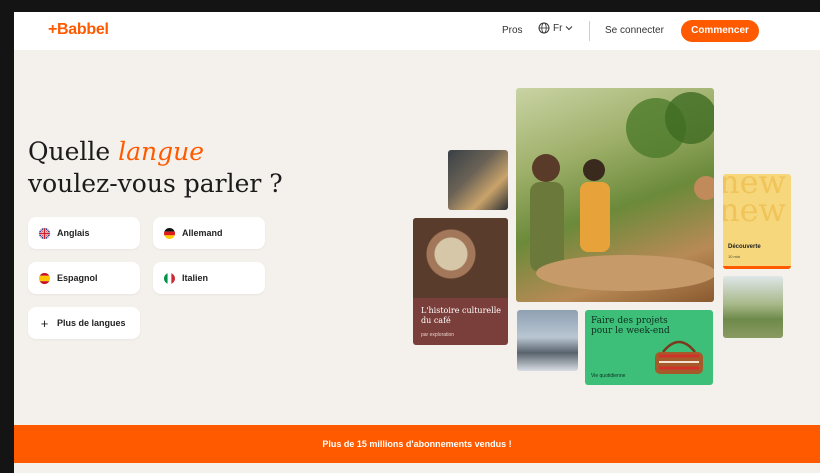 The height and width of the screenshot is (473, 820). What do you see at coordinates (169, 278) in the screenshot?
I see `italy-flag-icon` at bounding box center [169, 278].